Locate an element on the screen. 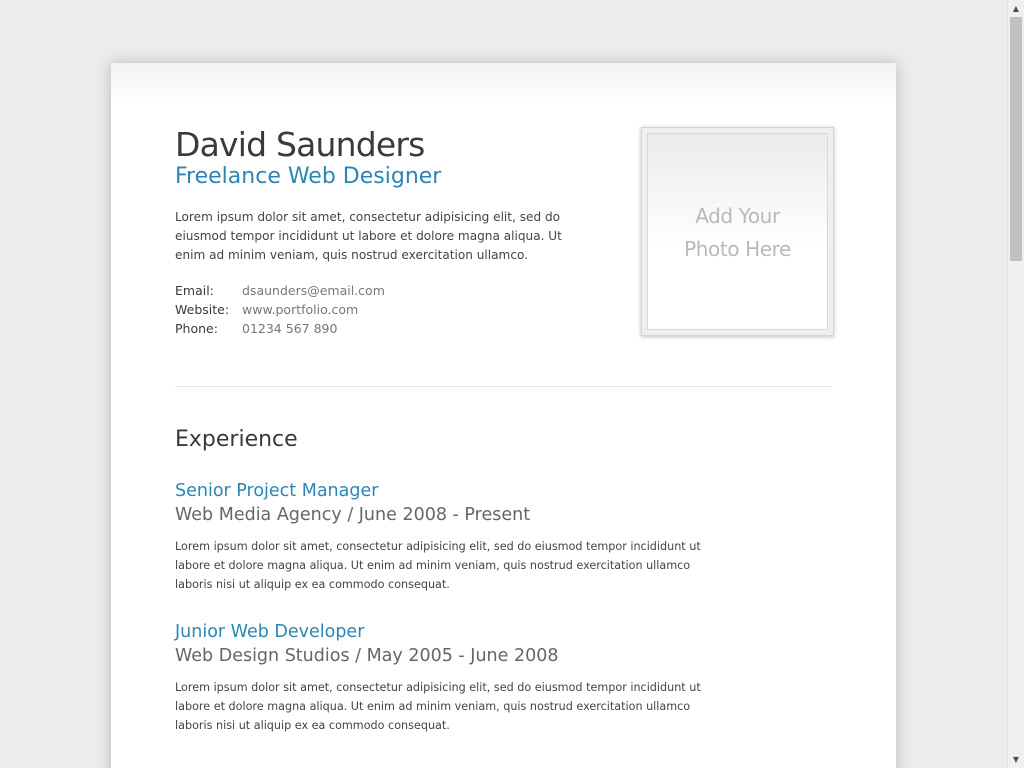 The width and height of the screenshot is (1024, 768). contact-row-phone: Phone: 01234 567 890 is located at coordinates (280, 328).